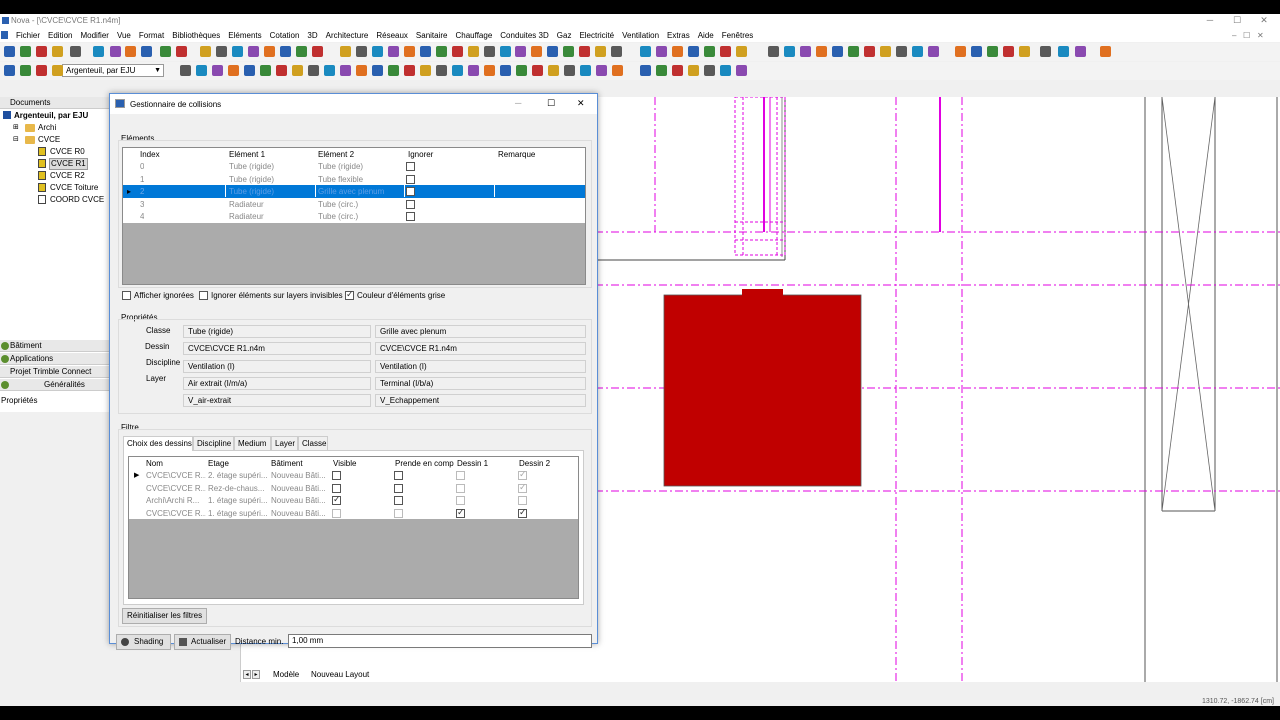  Describe the element at coordinates (516, 154) in the screenshot. I see `col-remarque: Remarque` at that location.